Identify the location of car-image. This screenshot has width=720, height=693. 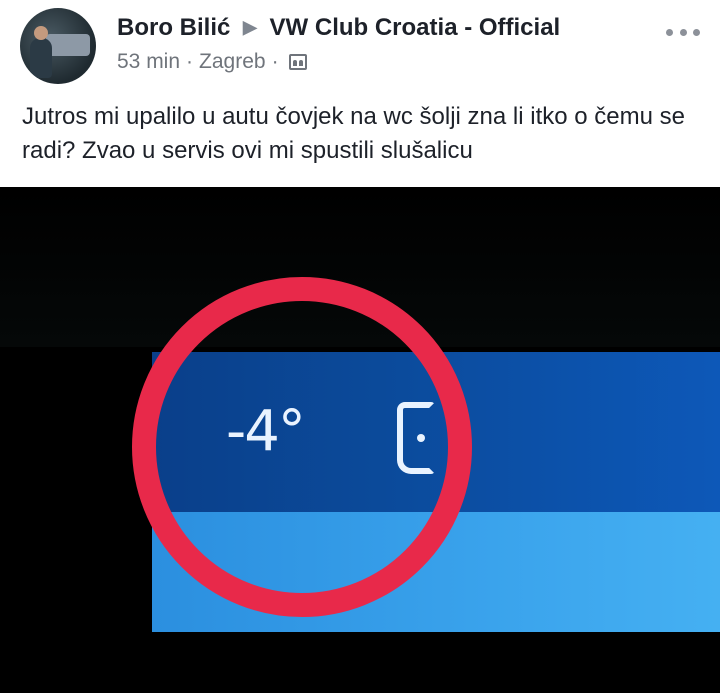
(68, 45).